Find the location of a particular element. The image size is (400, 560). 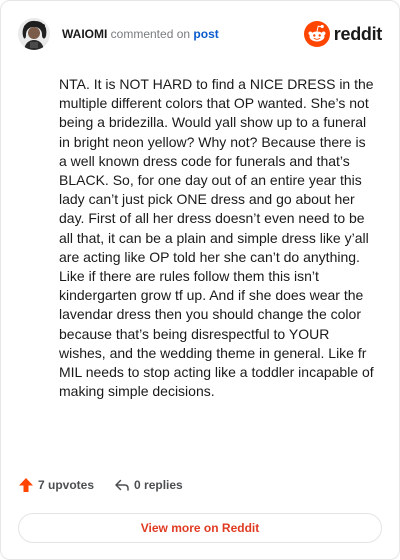

comment-footer: 7 upvotes 0 replies is located at coordinates (100, 485).